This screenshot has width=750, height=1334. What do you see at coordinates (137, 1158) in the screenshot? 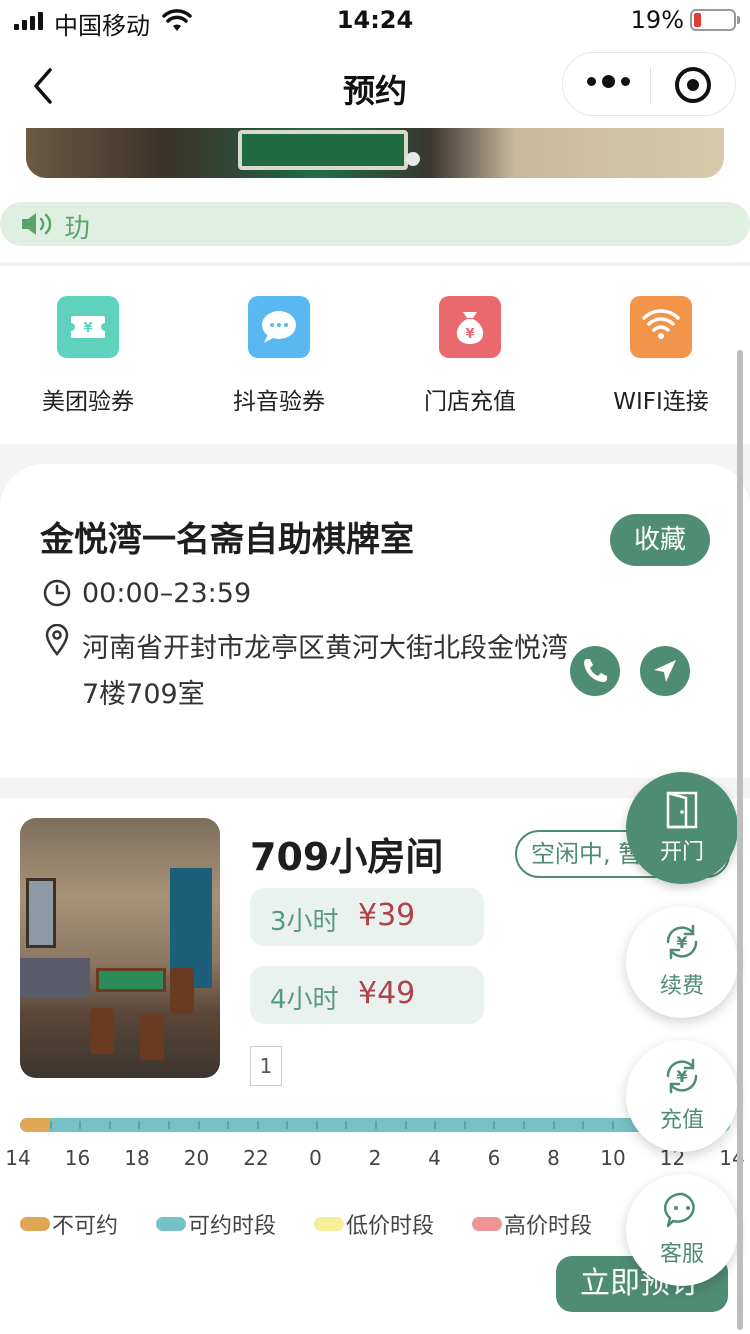
I see `timeline-hour-label: 18` at bounding box center [137, 1158].